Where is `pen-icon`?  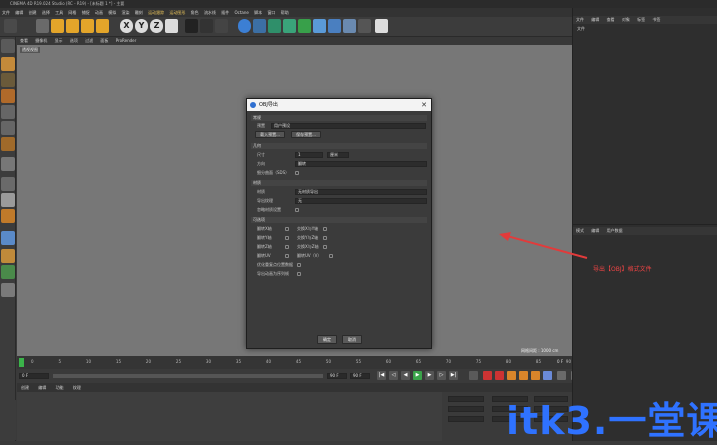
pen-icon is located at coordinates (259, 26).